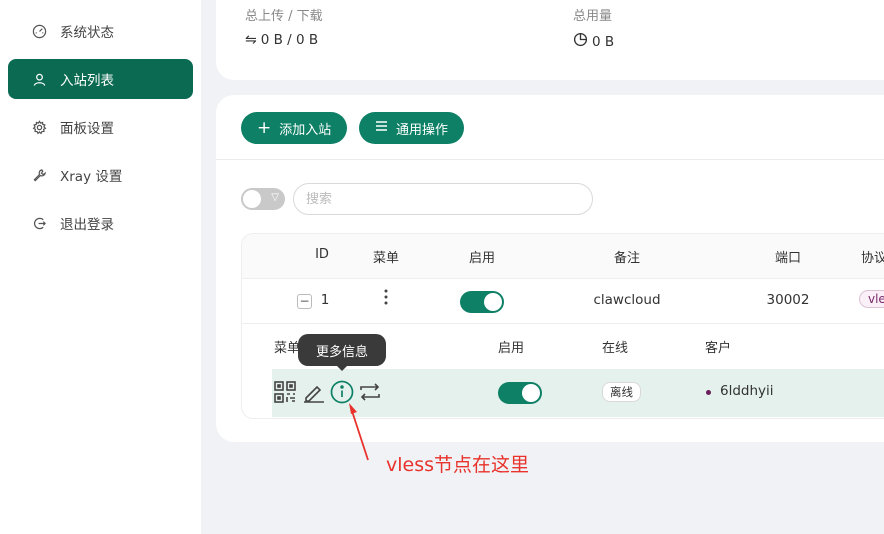 This screenshot has width=884, height=534. What do you see at coordinates (342, 350) in the screenshot?
I see `more-info-tooltip: 更多信息` at bounding box center [342, 350].